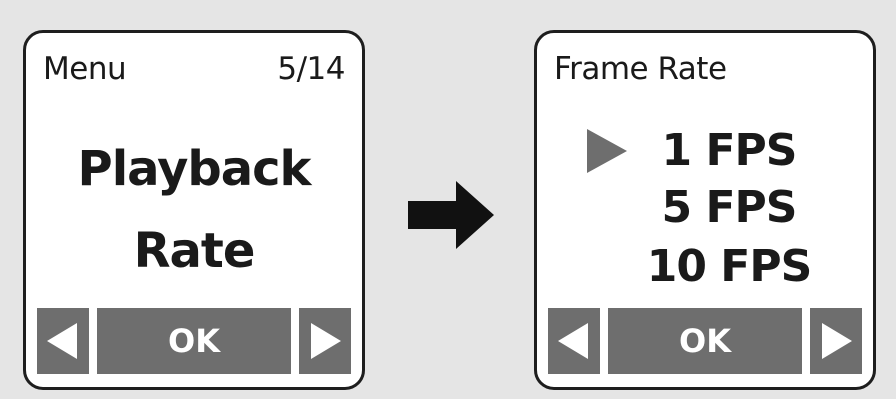 The width and height of the screenshot is (896, 399). I want to click on option-label: 5 FPS, so click(729, 207).